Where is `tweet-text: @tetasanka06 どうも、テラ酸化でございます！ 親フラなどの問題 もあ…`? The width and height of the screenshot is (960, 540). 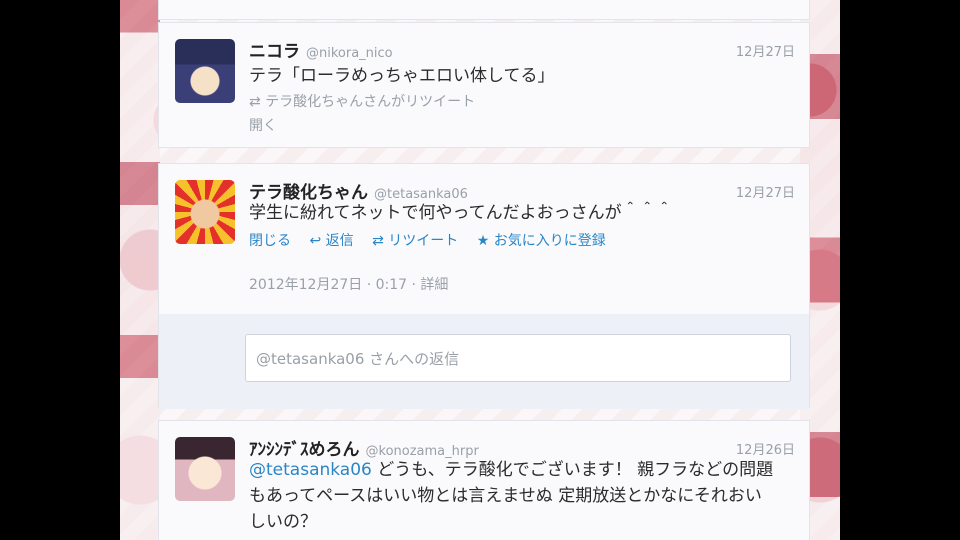 tweet-text: @tetasanka06 どうも、テラ酸化でございます！ 親フラなどの問題 もあ… is located at coordinates (524, 496).